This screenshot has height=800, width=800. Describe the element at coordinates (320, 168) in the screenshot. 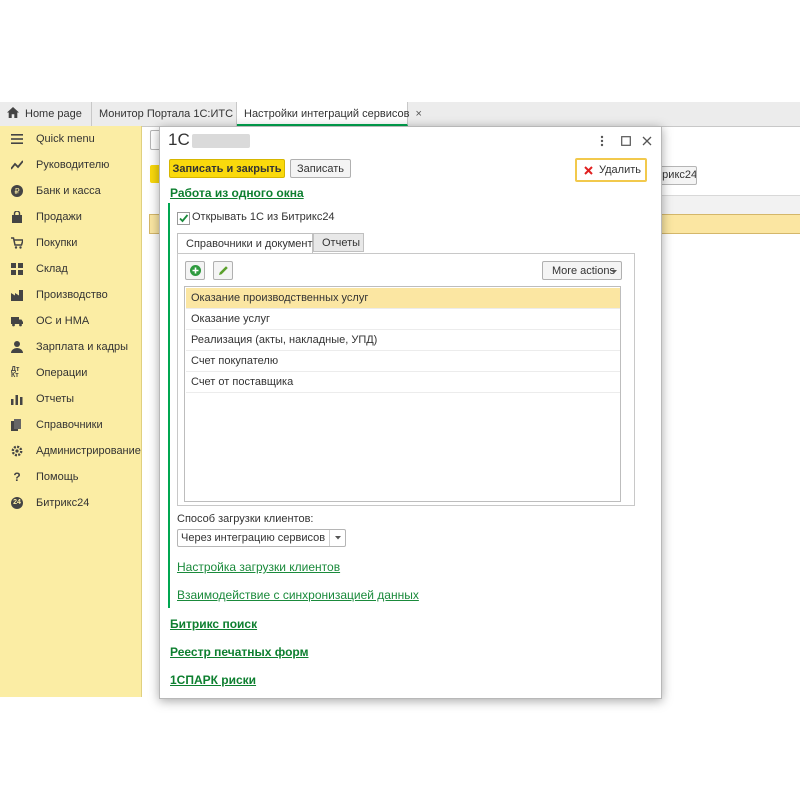

I see `save-button: Записать` at that location.